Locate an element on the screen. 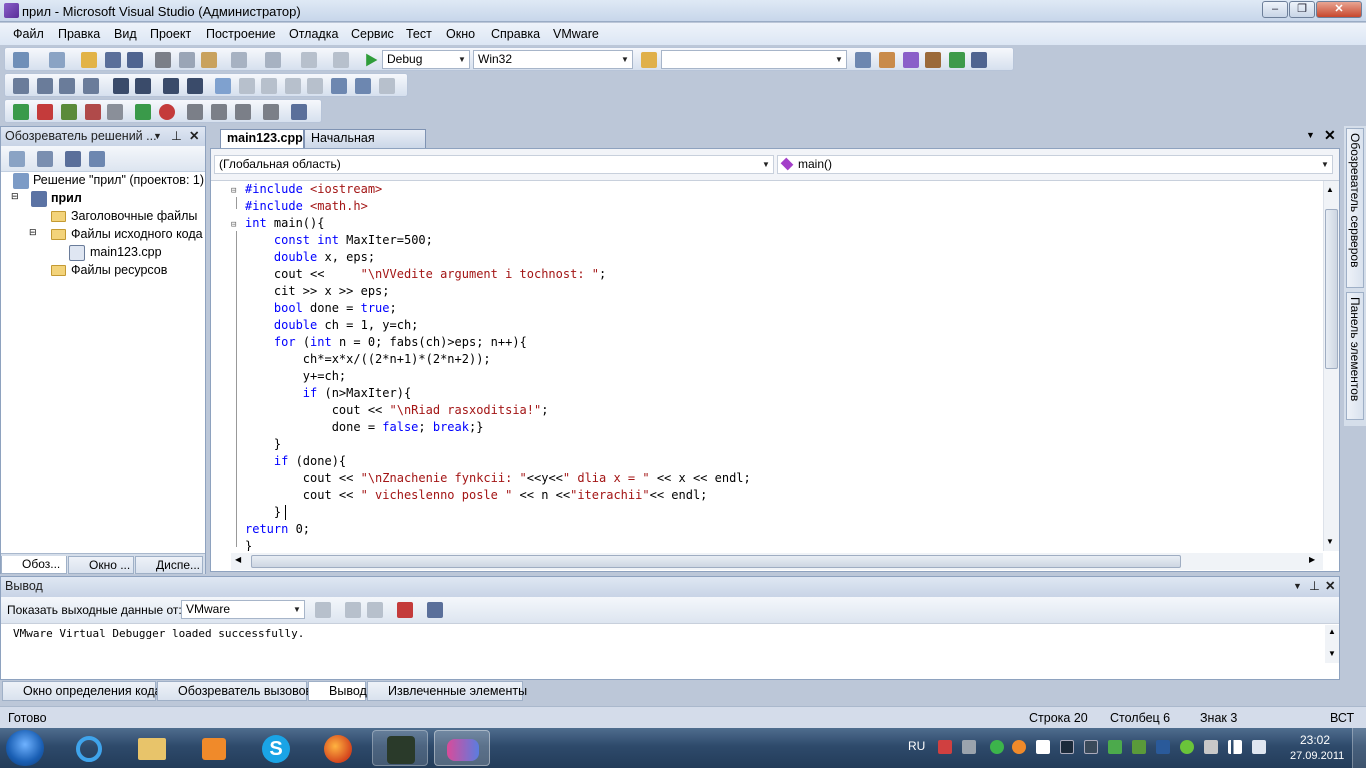 The width and height of the screenshot is (1366, 768). find-message-icon is located at coordinates (323, 610).